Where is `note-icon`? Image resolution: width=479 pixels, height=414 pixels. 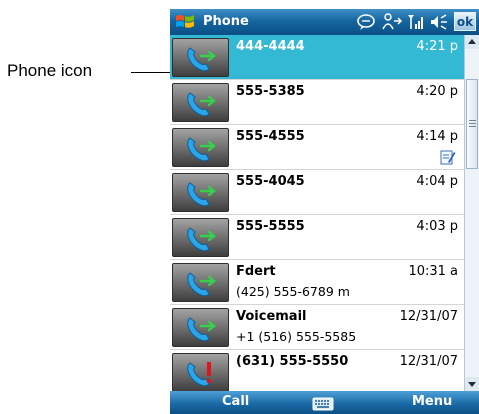
note-icon is located at coordinates (448, 157).